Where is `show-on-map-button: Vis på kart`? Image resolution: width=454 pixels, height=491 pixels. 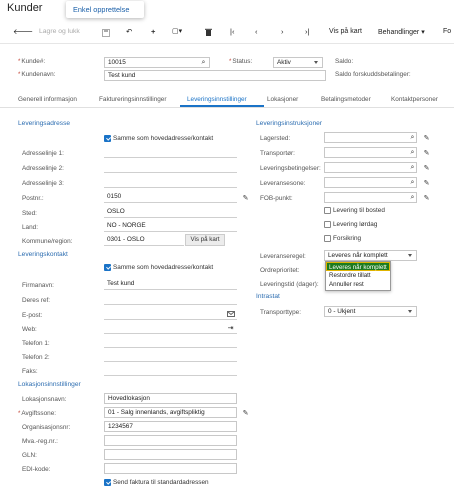 show-on-map-button: Vis på kart is located at coordinates (345, 31).